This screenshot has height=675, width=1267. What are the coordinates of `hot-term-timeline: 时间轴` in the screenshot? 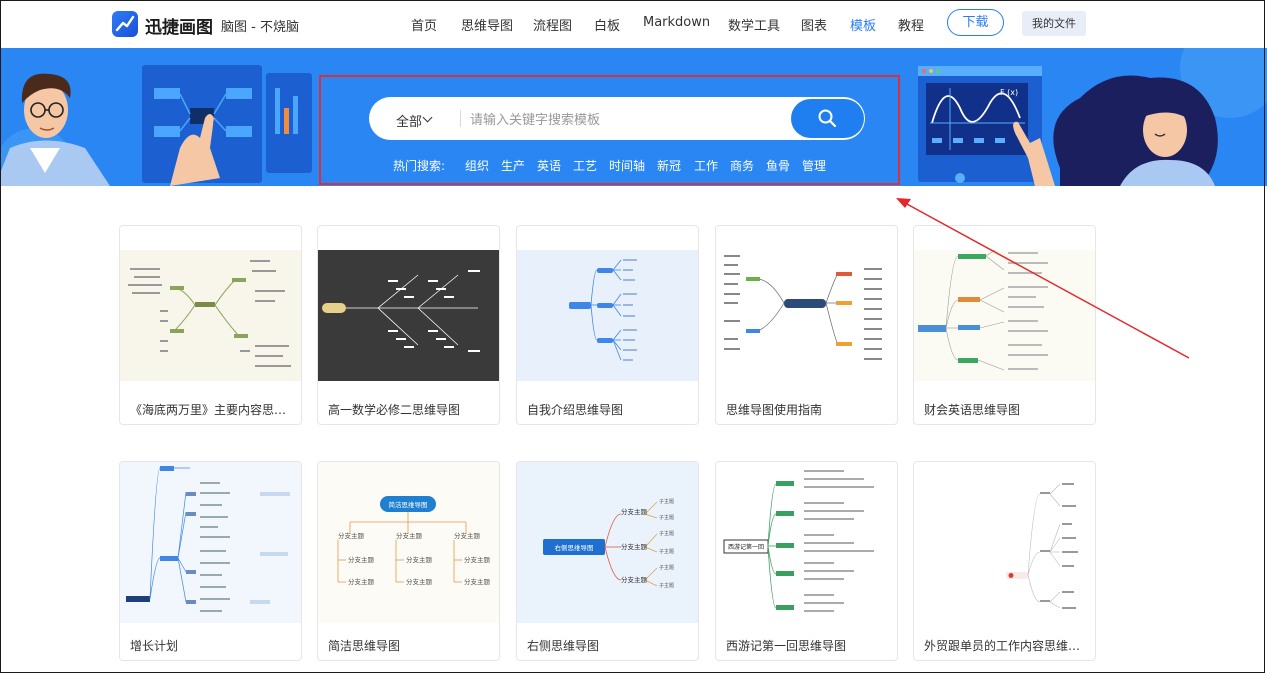 It's located at (627, 165).